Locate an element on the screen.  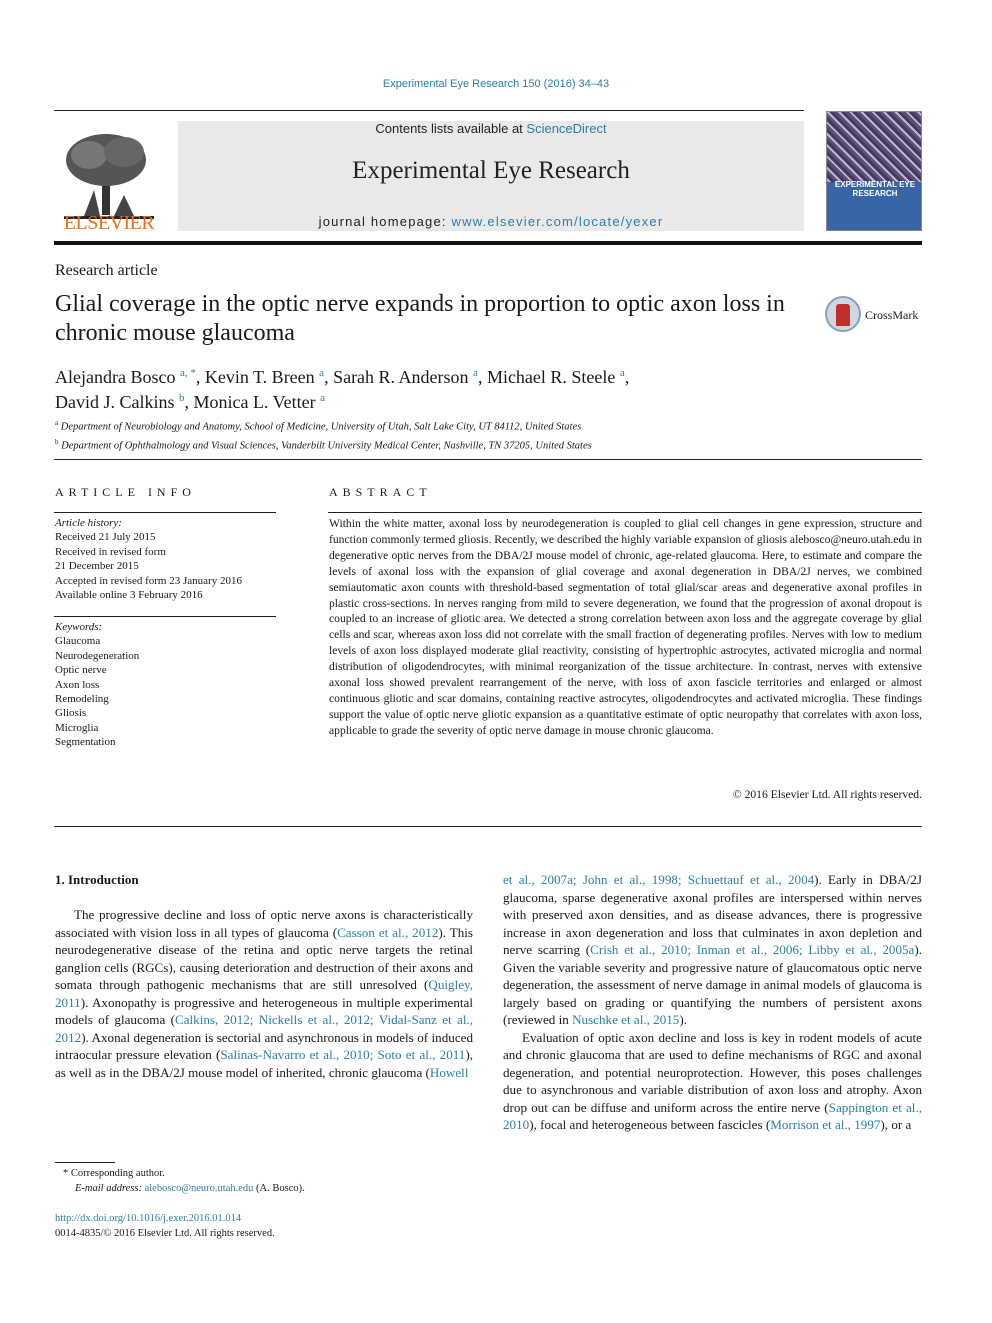
homepage-prefix: journal homepage: is located at coordinates (385, 221).